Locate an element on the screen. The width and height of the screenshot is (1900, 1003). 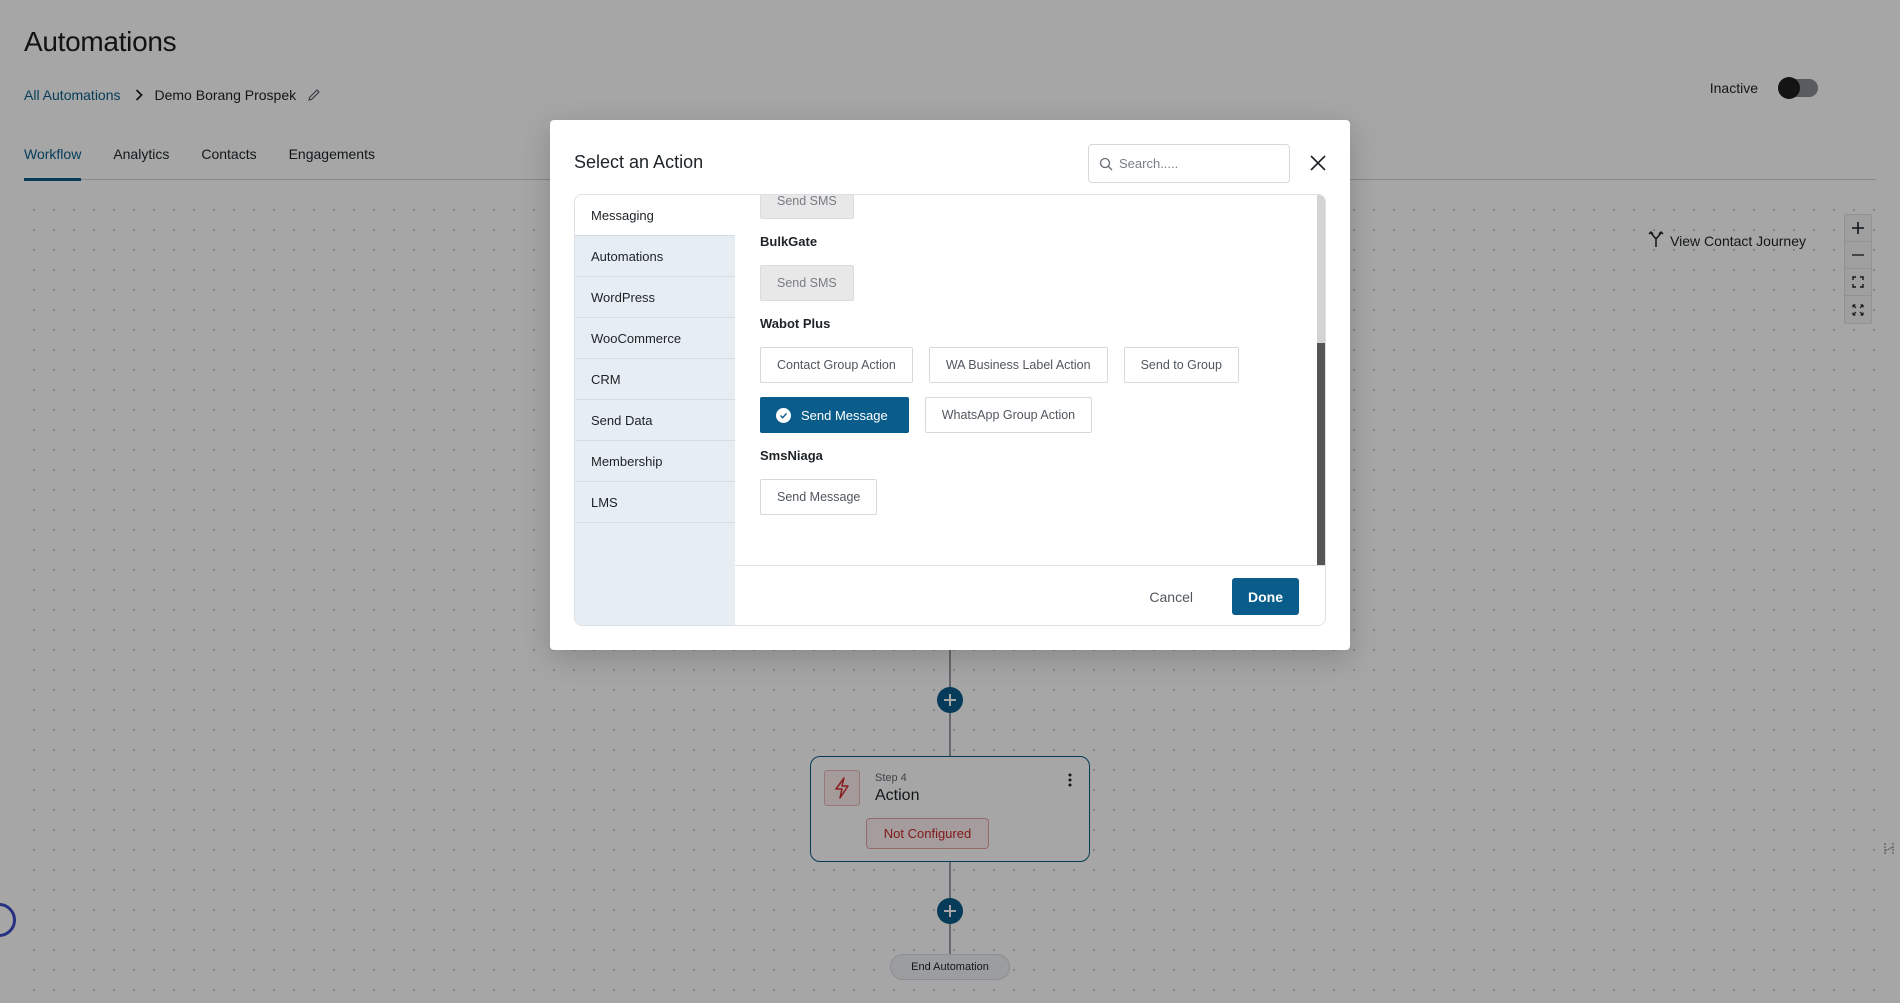
category-crm: CRM is located at coordinates (655, 379).